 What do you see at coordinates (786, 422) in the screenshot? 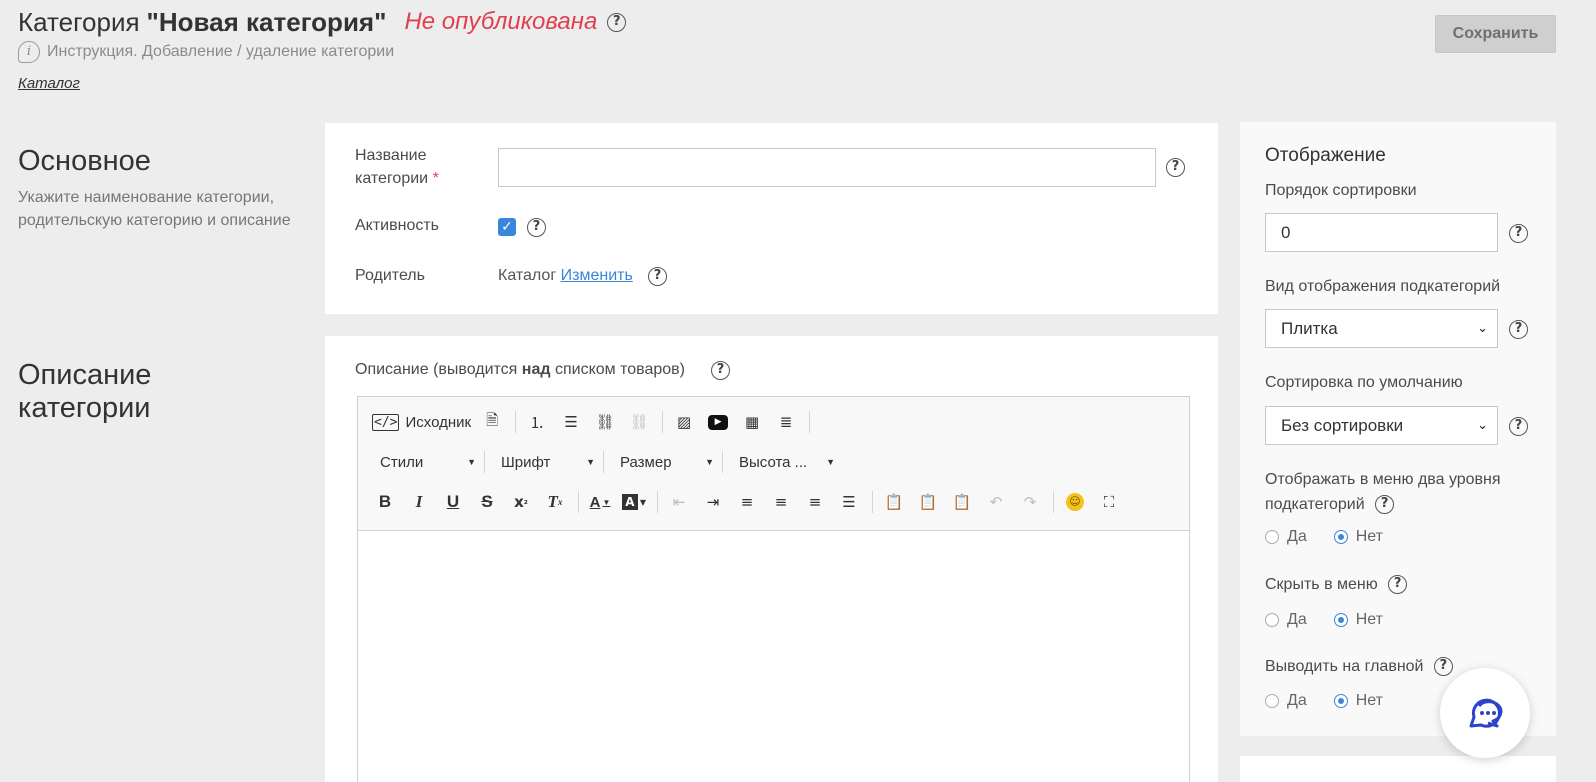
I see `horizontal-rule-icon: ≣` at bounding box center [786, 422].